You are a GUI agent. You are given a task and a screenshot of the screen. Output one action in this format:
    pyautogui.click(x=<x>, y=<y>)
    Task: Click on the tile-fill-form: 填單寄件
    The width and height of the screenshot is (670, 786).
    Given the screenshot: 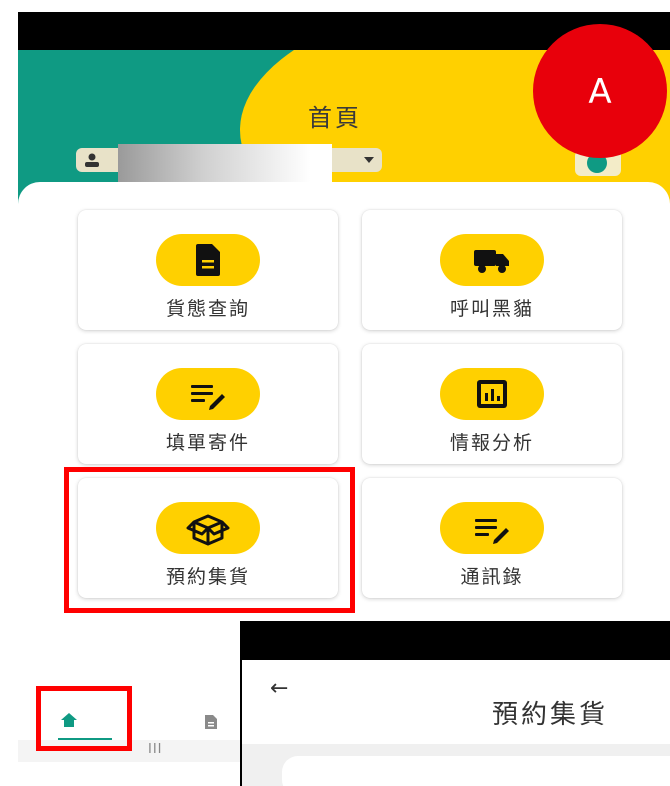 What is the action you would take?
    pyautogui.click(x=208, y=404)
    